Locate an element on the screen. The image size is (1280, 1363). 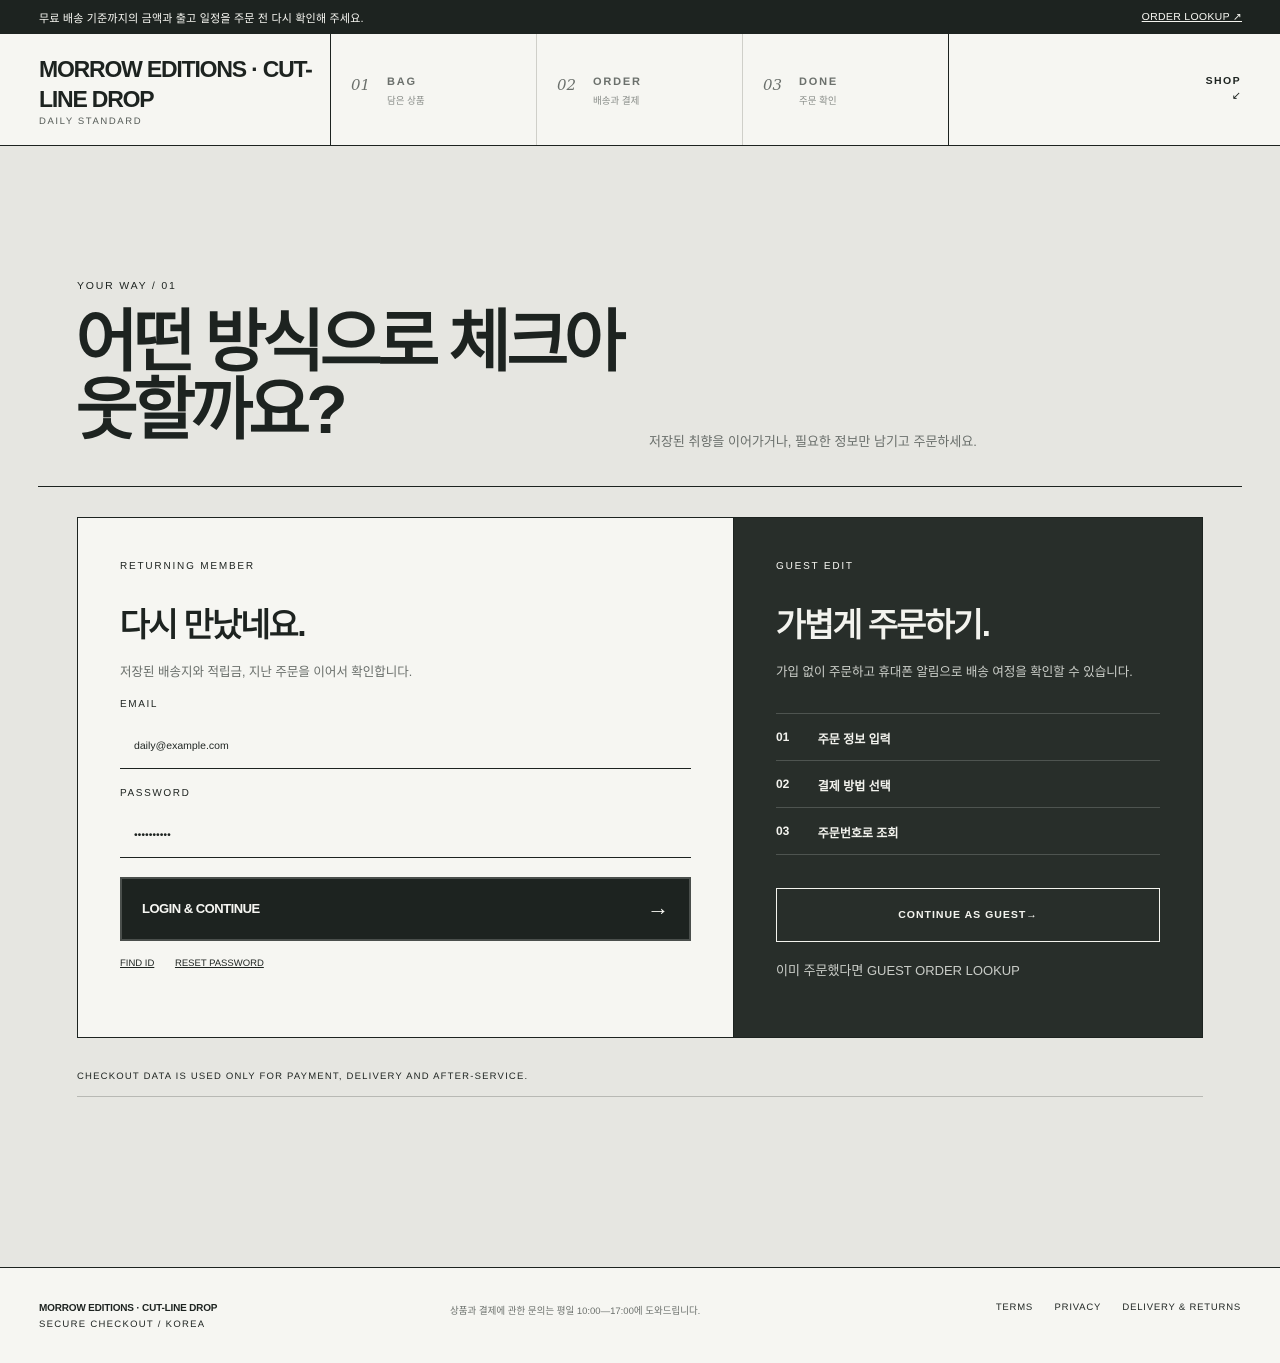
checkout-step-order: 02 ORDER 배송과 결제 is located at coordinates (640, 89).